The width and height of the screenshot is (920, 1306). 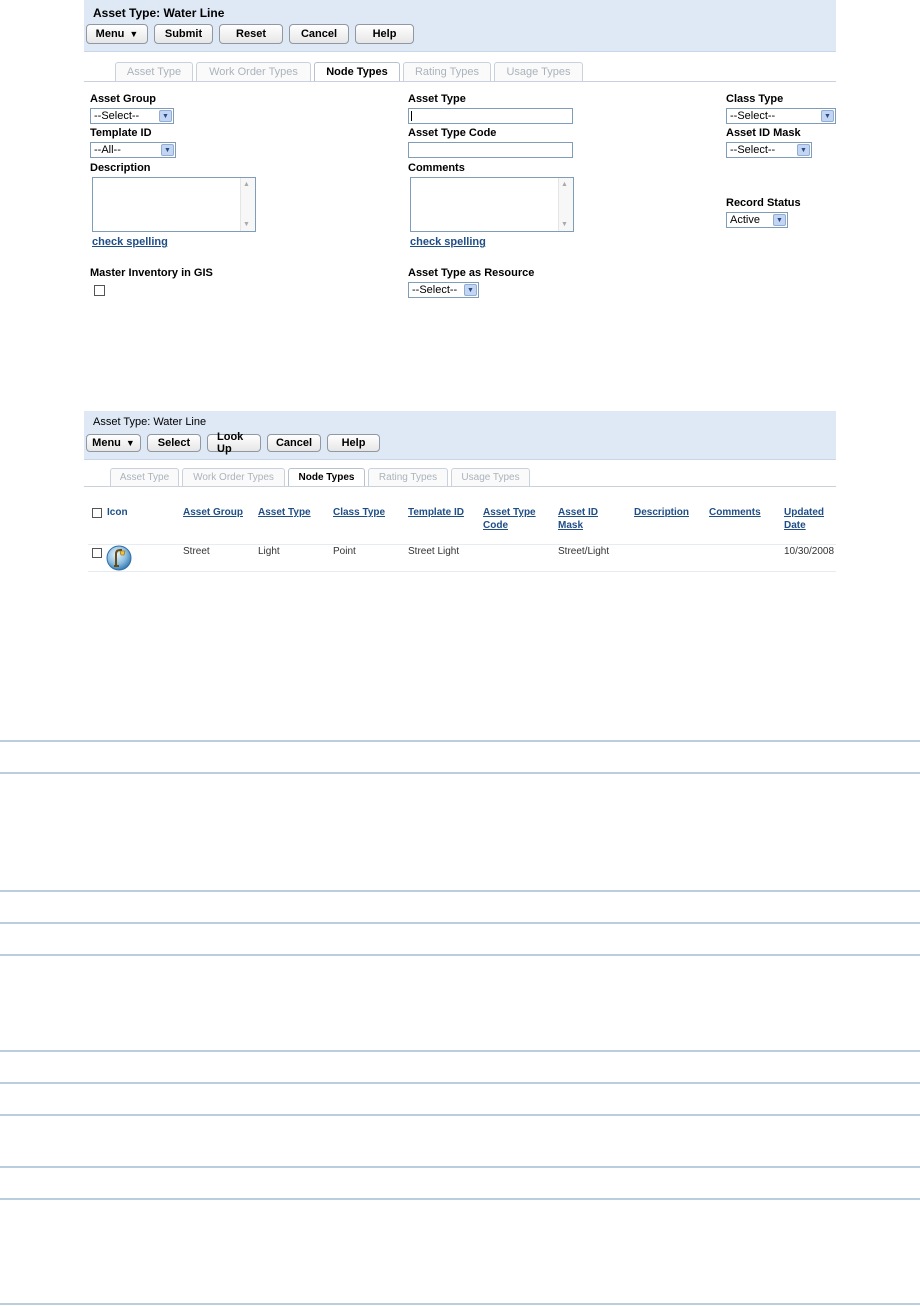 I want to click on asset-id-mask-label: Asset ID Mask, so click(x=763, y=133).